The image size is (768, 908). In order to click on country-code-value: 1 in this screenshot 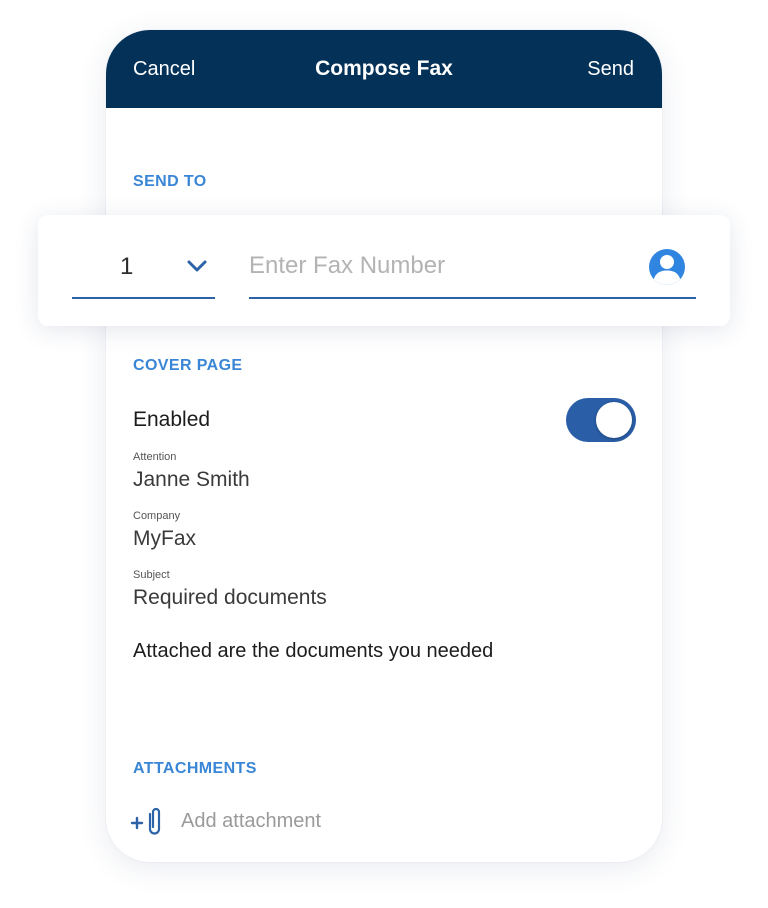, I will do `click(127, 266)`.